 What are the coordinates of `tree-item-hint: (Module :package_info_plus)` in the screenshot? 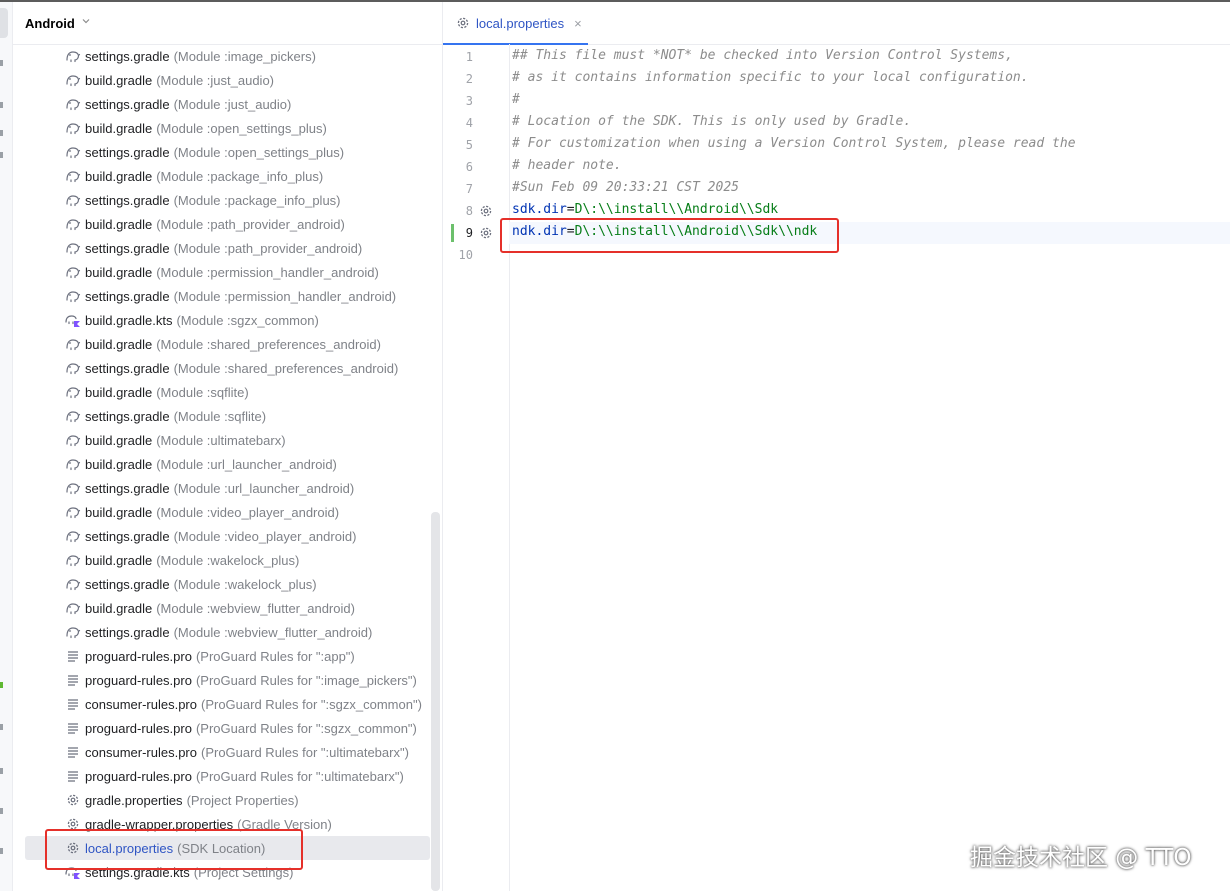 It's located at (257, 200).